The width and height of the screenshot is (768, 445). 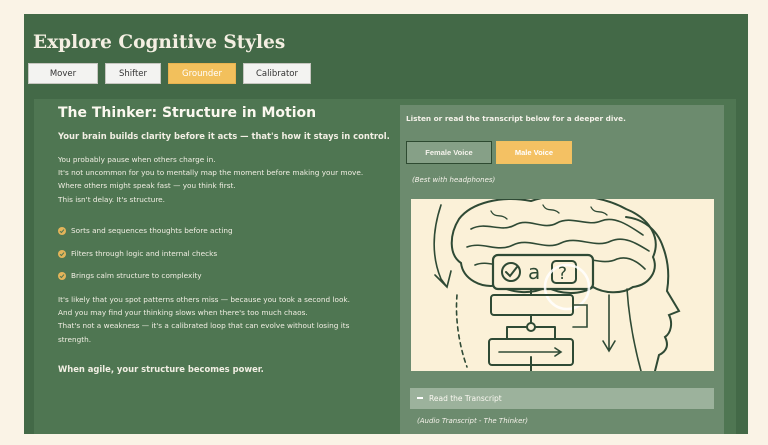 I want to click on headphones-note: (Best with headphones), so click(x=454, y=180).